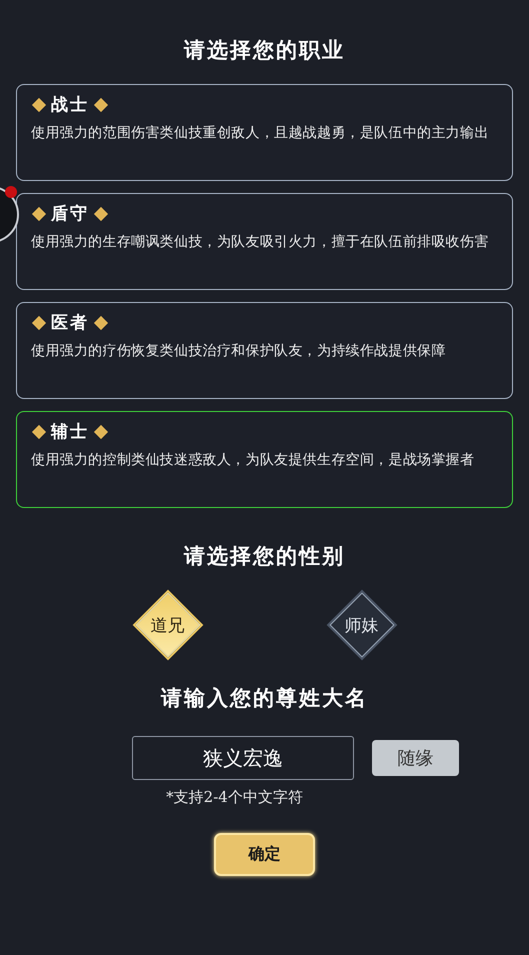 The width and height of the screenshot is (529, 955). What do you see at coordinates (70, 214) in the screenshot?
I see `class-name: 盾守` at bounding box center [70, 214].